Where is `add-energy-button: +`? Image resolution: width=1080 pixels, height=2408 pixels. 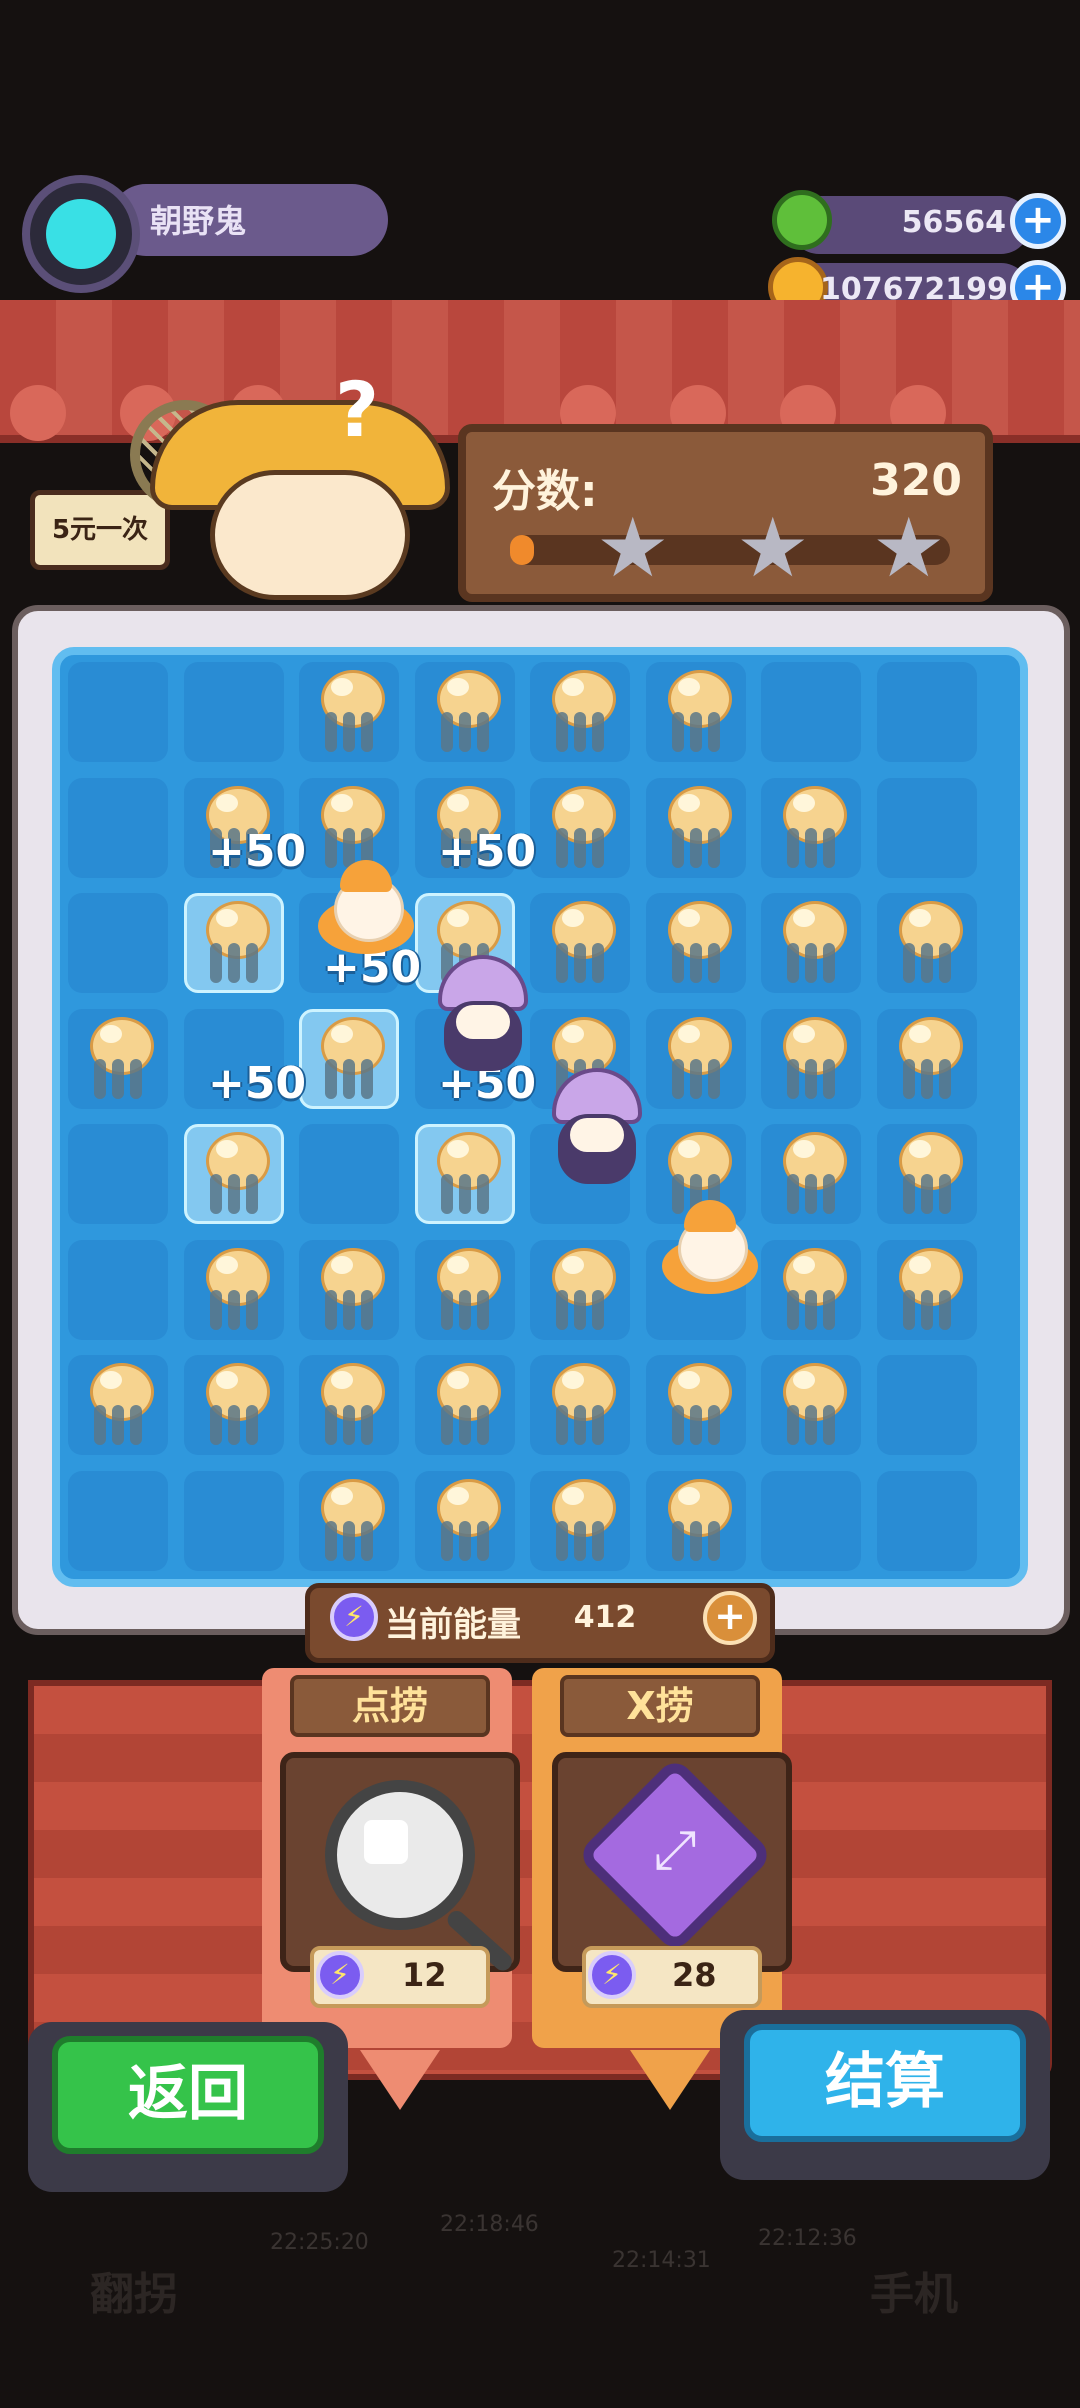 add-energy-button: + is located at coordinates (730, 1618).